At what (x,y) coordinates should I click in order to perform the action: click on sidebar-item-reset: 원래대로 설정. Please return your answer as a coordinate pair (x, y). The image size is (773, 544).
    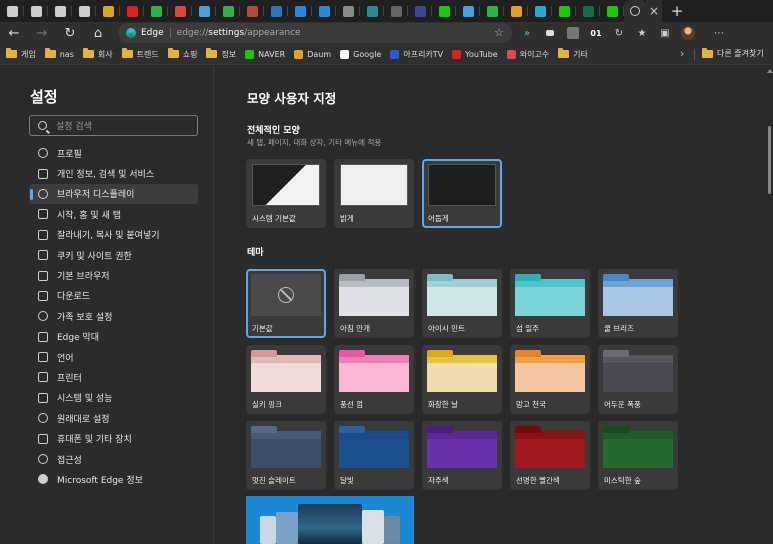
    Looking at the image, I should click on (113, 418).